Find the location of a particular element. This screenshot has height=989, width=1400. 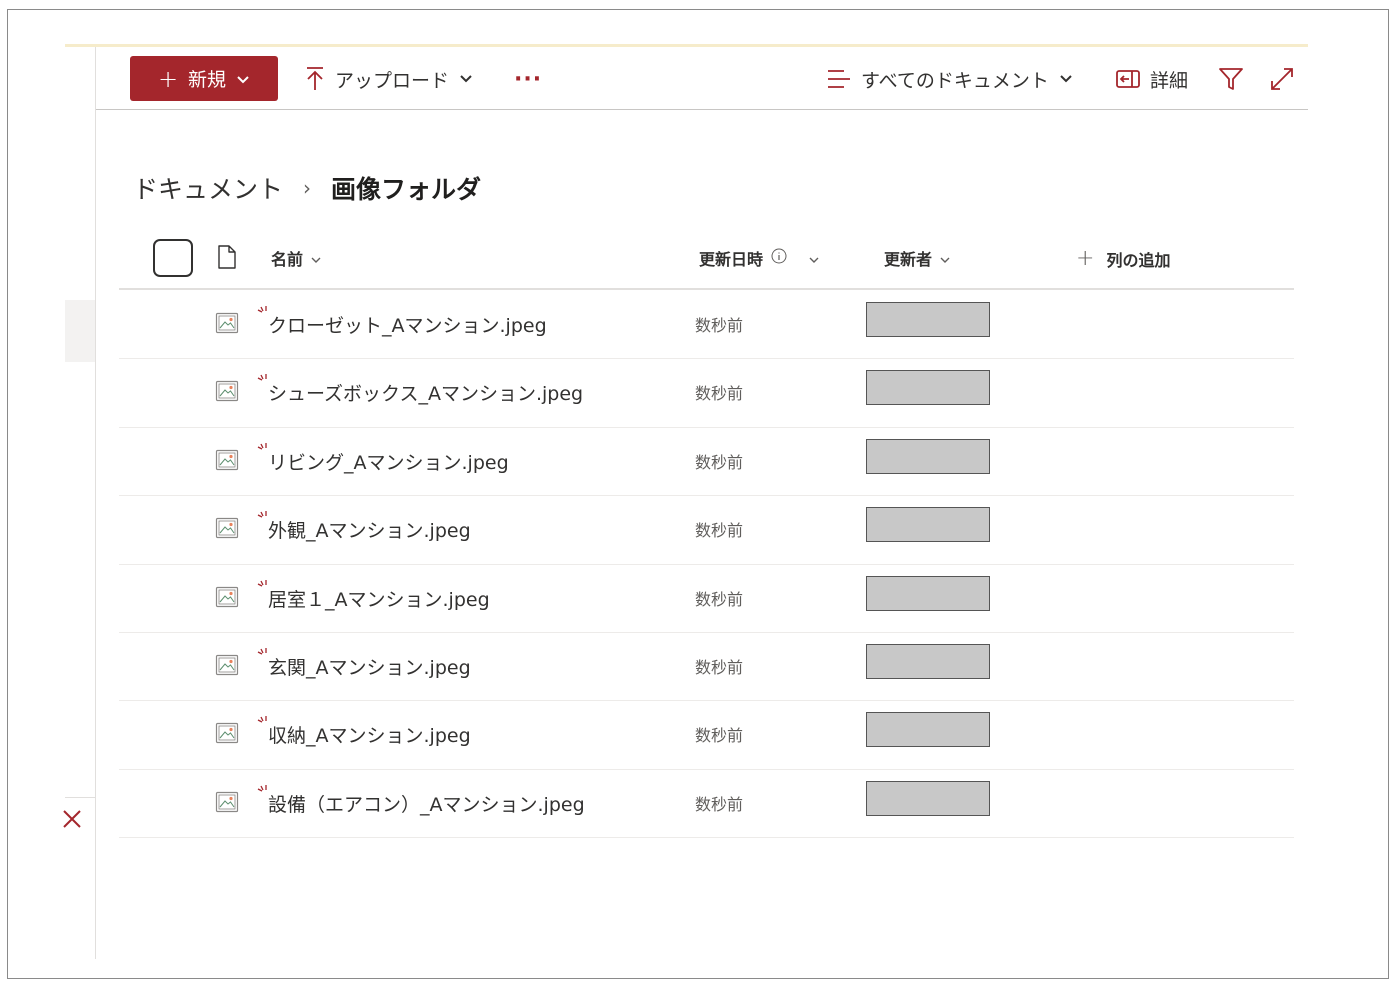

upload-button: アップロード is located at coordinates (389, 79).